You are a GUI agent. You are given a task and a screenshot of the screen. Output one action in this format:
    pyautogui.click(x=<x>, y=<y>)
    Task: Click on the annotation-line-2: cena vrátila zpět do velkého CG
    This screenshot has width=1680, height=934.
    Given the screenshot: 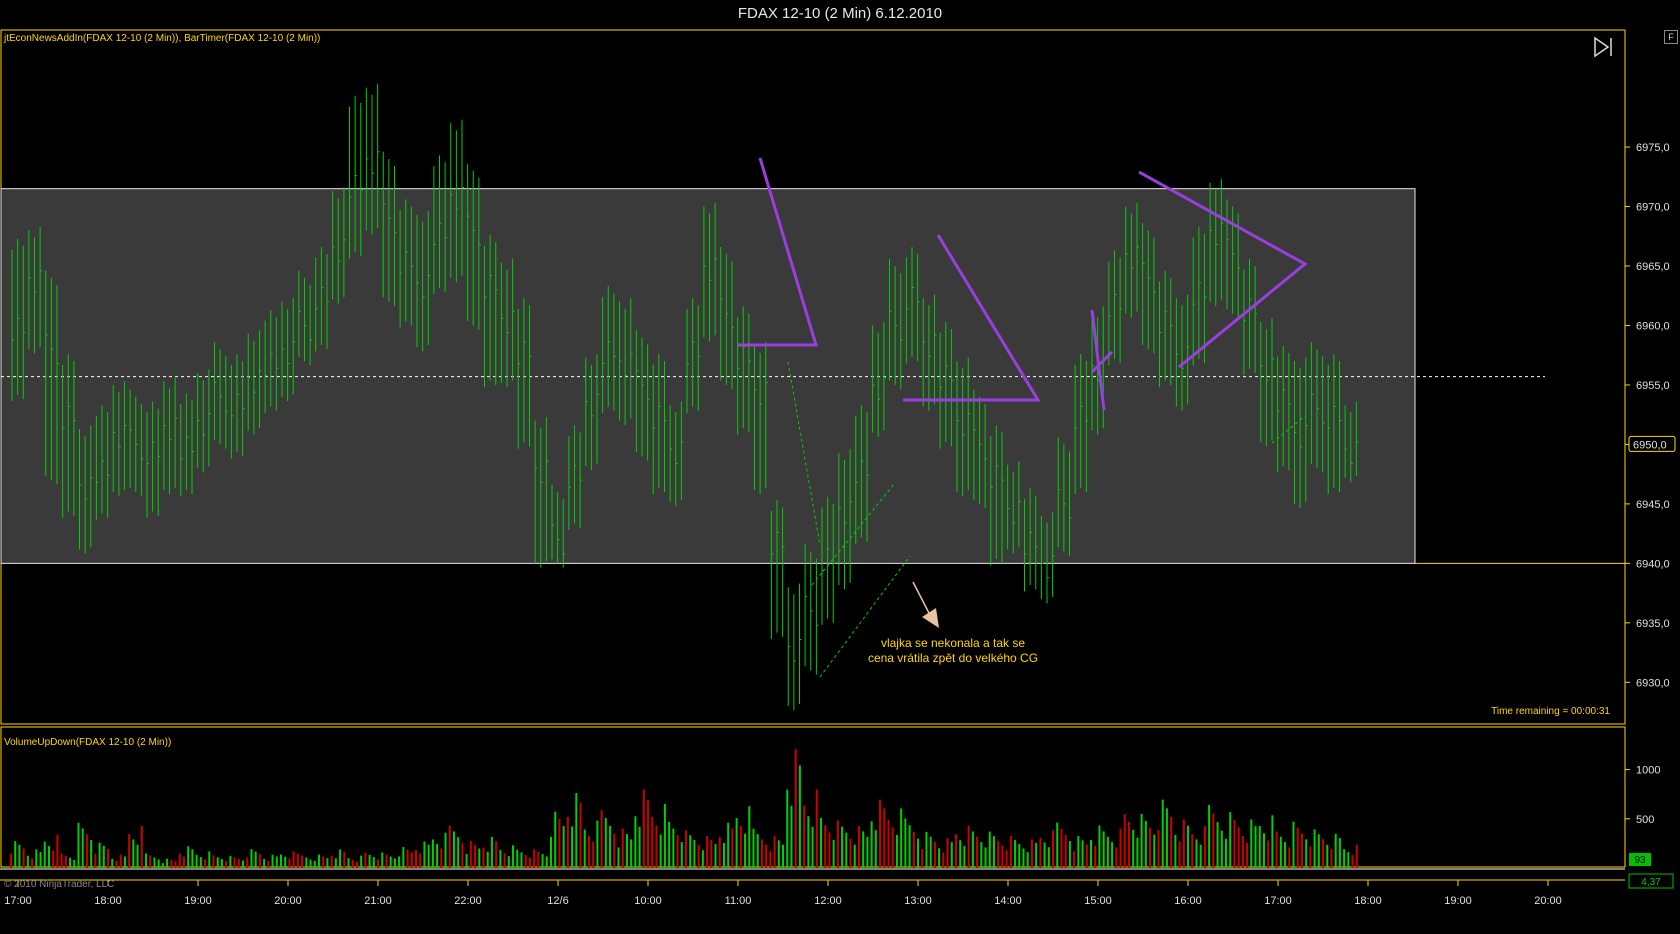 What is the action you would take?
    pyautogui.click(x=953, y=658)
    